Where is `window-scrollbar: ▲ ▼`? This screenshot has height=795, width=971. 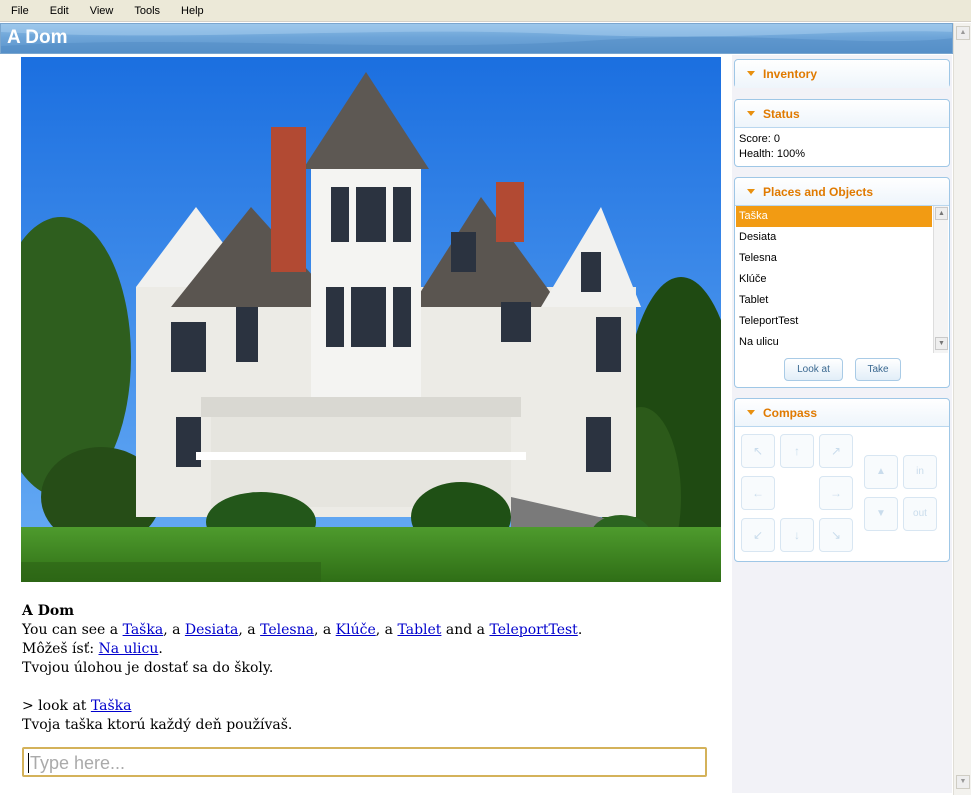
window-scrollbar: ▲ ▼ is located at coordinates (962, 409).